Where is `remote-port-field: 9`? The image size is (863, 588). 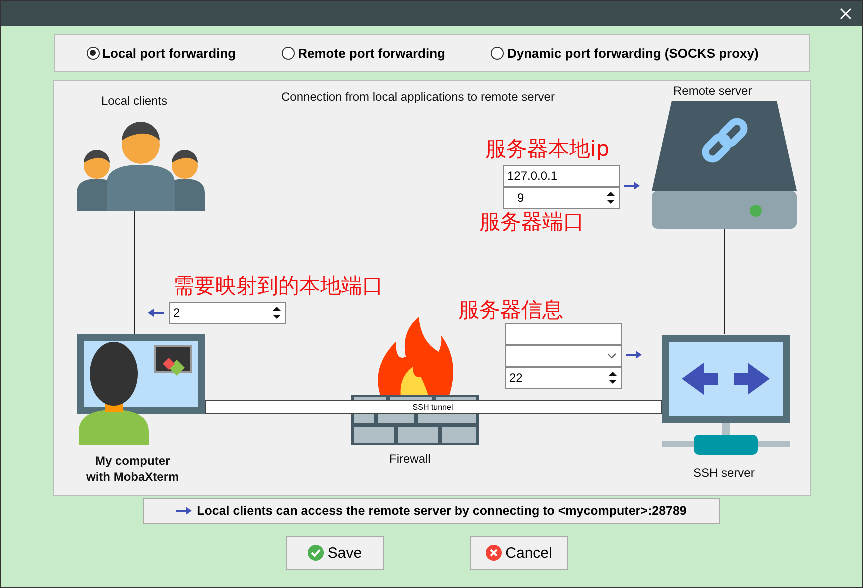 remote-port-field: 9 is located at coordinates (561, 198).